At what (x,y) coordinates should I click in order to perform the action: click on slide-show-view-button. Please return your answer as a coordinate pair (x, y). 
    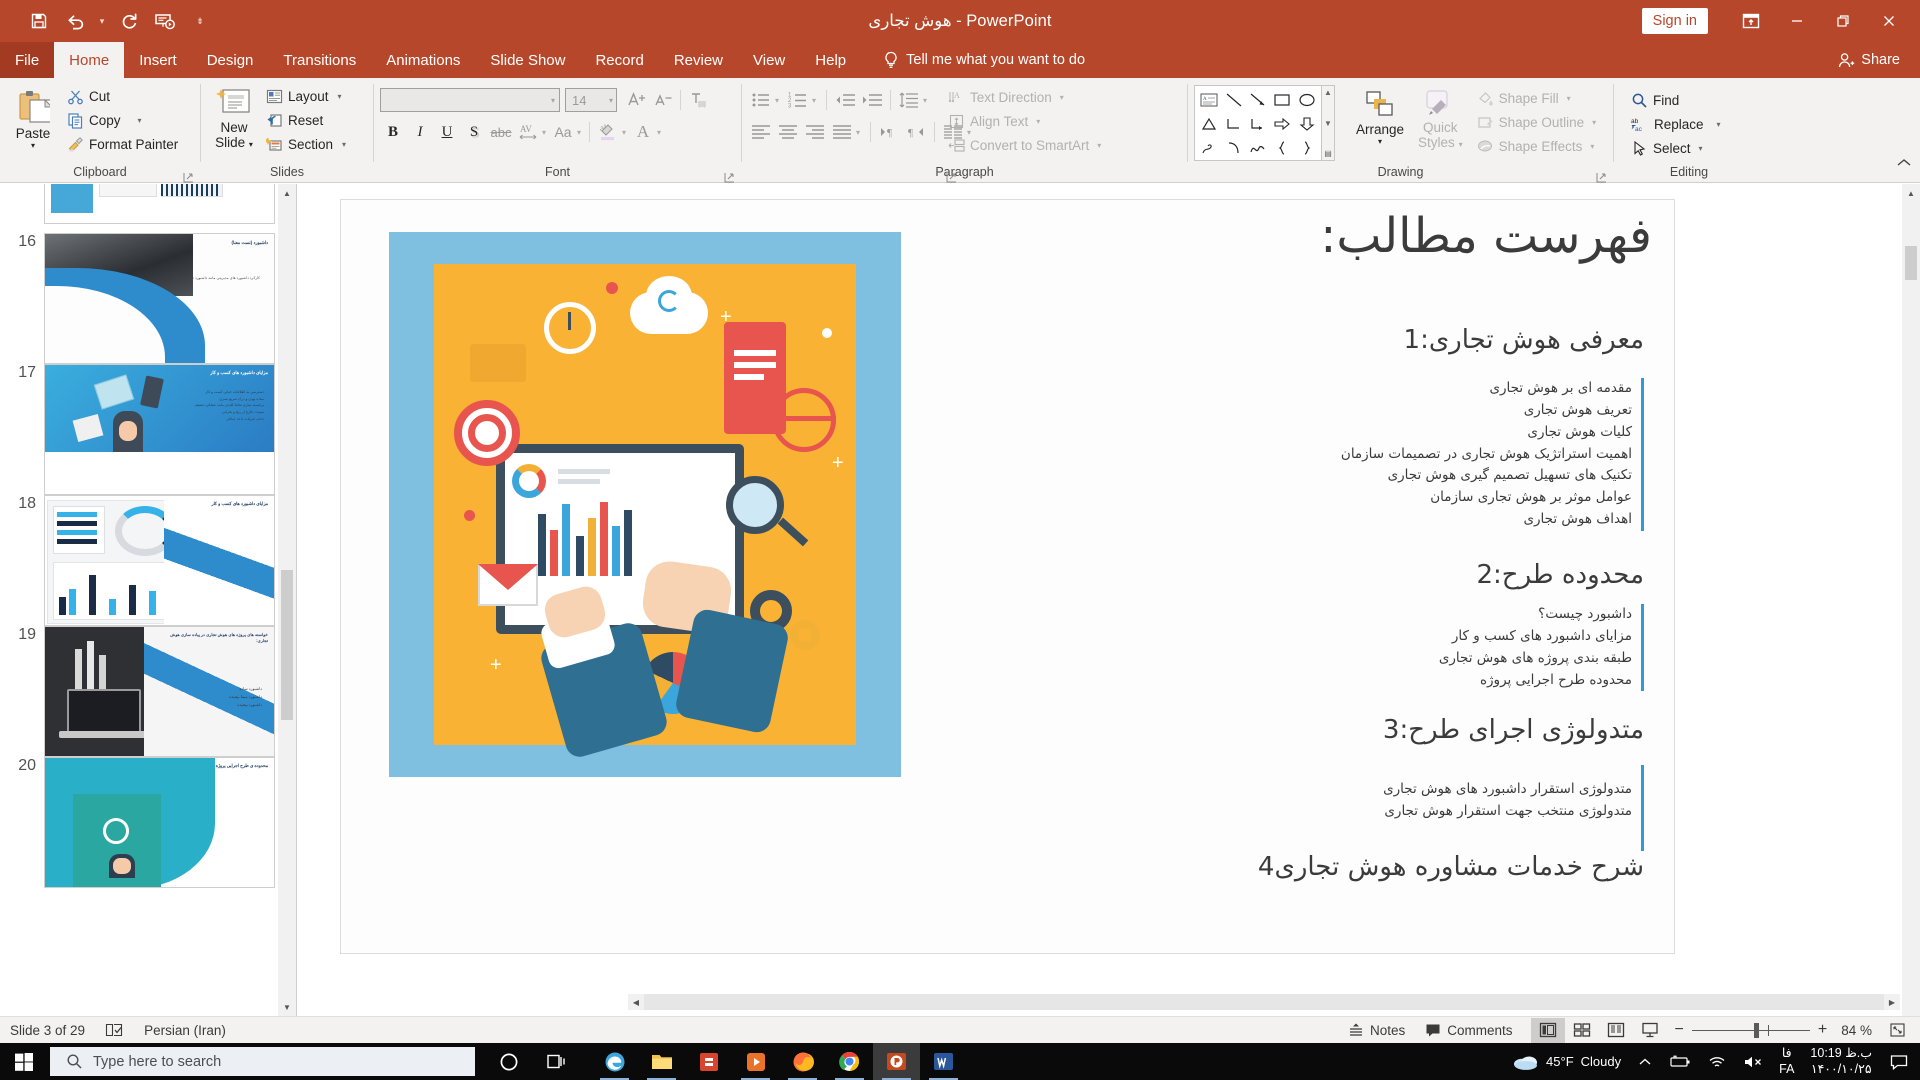
    Looking at the image, I should click on (1650, 1030).